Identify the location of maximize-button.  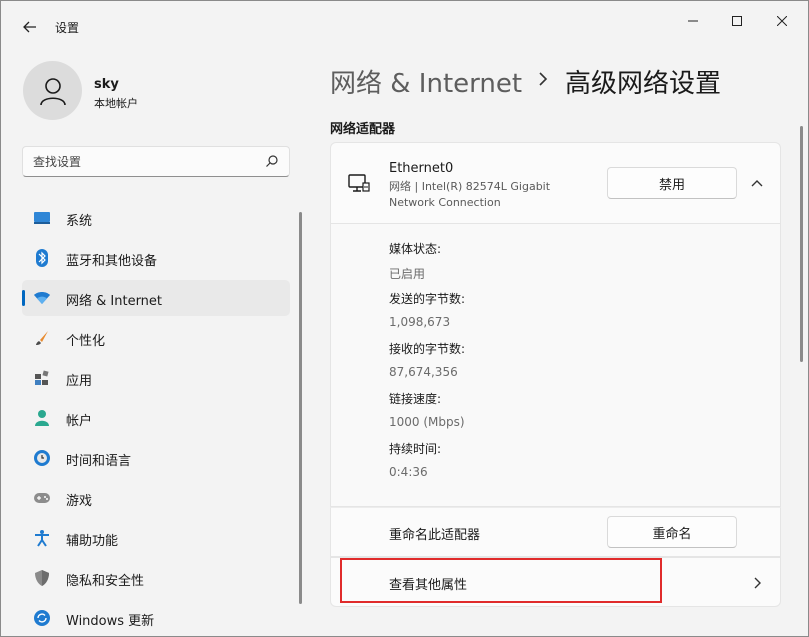
(737, 21).